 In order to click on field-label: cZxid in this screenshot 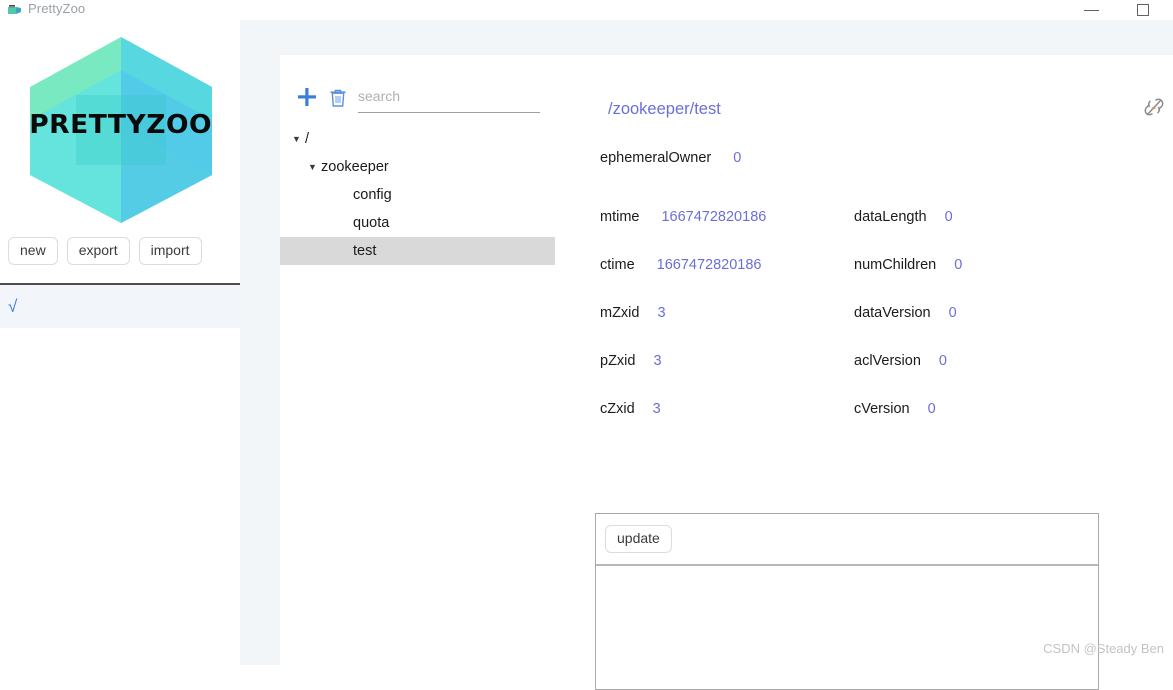, I will do `click(617, 409)`.